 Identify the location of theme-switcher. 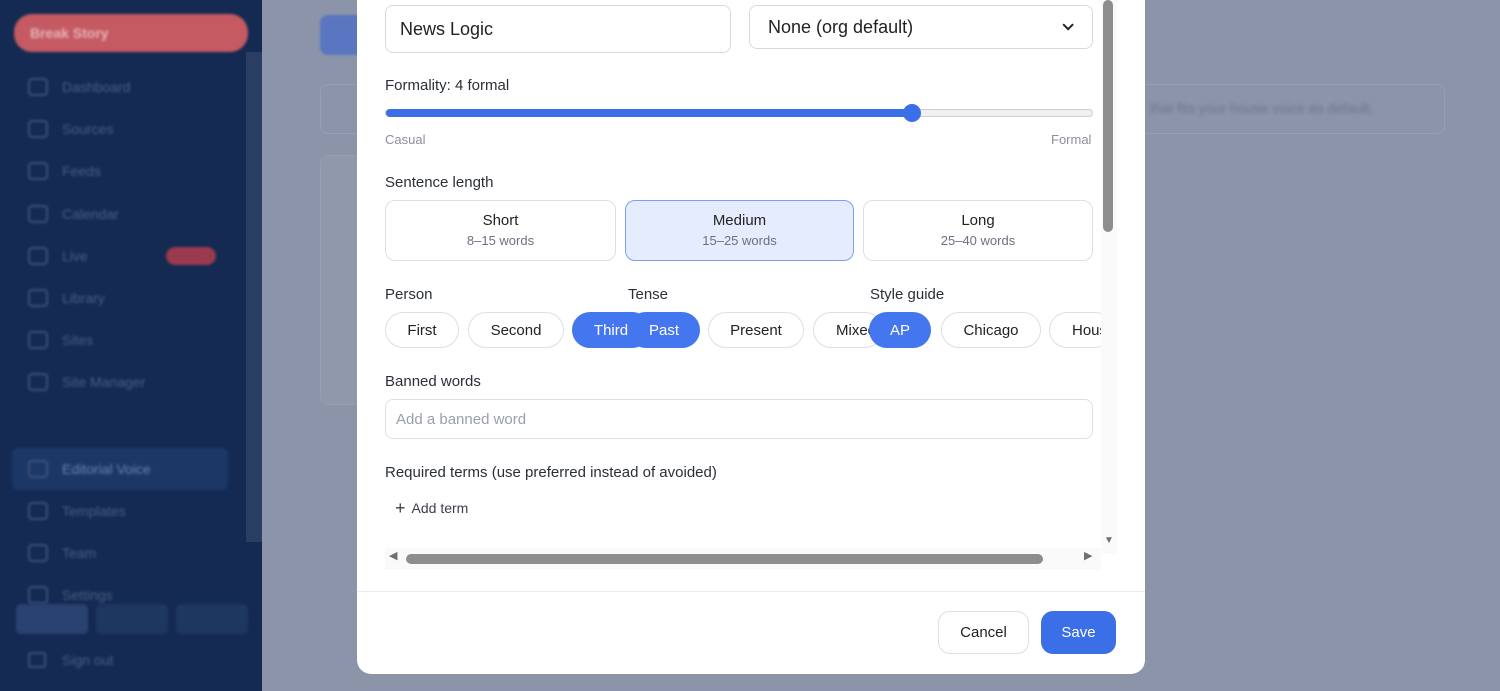
(132, 619).